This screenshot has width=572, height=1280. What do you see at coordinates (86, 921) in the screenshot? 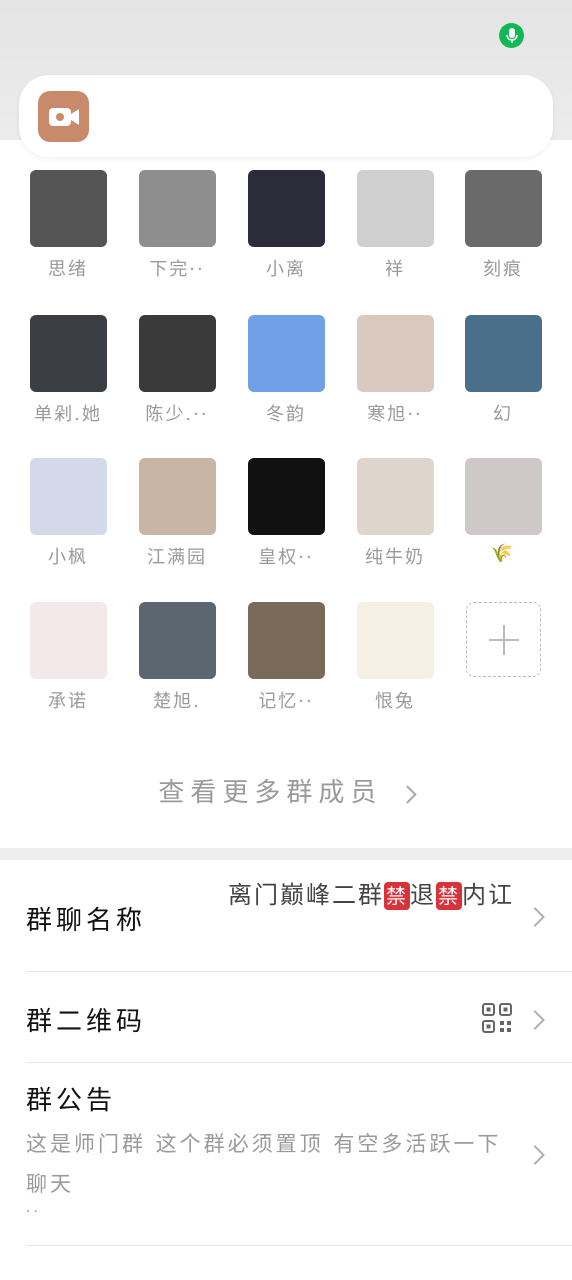
I see `group-name-label: 群聊名称` at bounding box center [86, 921].